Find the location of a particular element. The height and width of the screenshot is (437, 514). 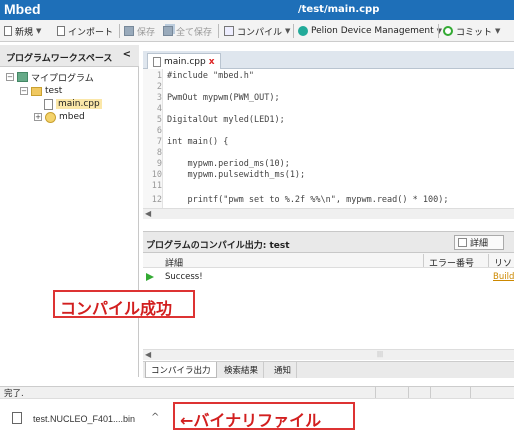

line-number: 6 is located at coordinates (159, 131).